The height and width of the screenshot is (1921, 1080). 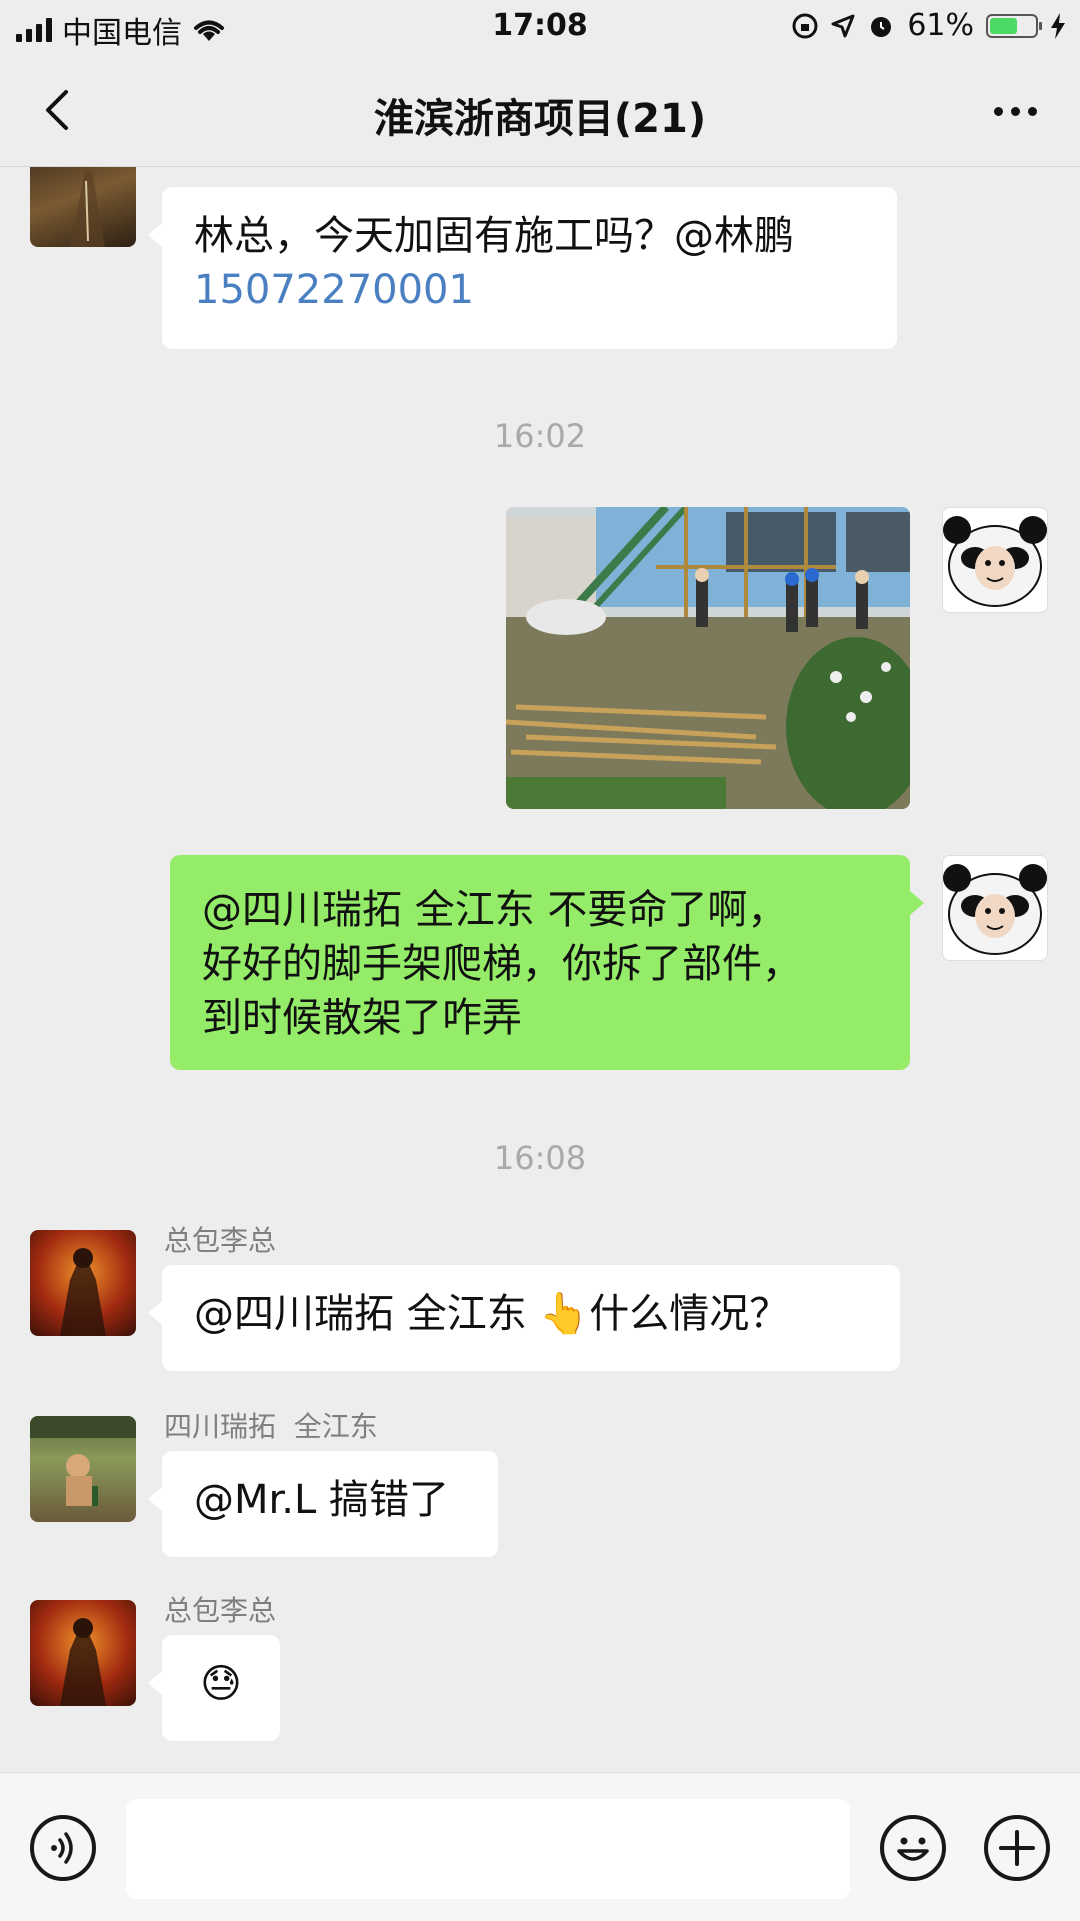 I want to click on battery-icon, so click(x=1014, y=25).